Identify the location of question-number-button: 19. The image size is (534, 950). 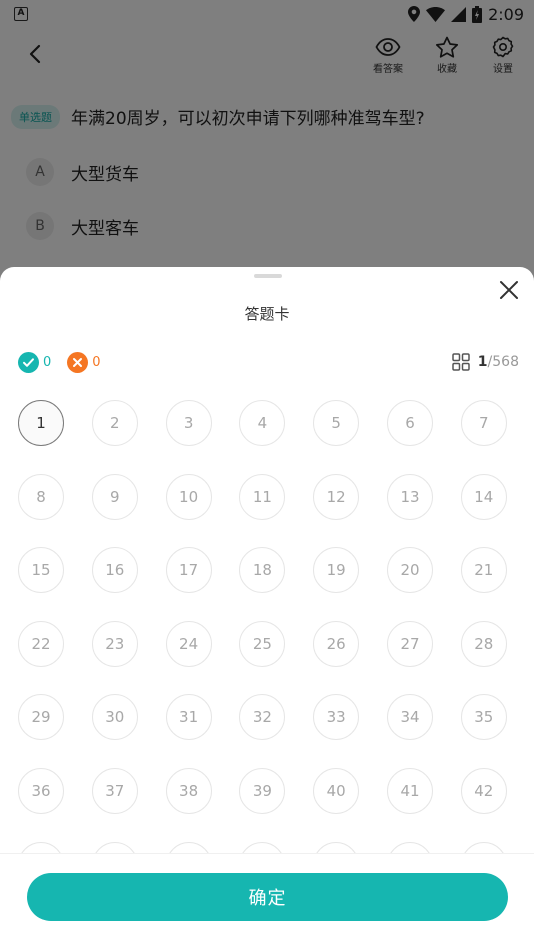
(336, 570).